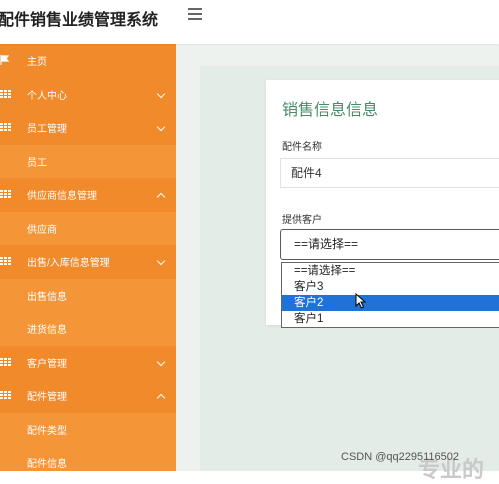 The height and width of the screenshot is (484, 499). Describe the element at coordinates (390, 319) in the screenshot. I see `dropdown-option: 客户1` at that location.